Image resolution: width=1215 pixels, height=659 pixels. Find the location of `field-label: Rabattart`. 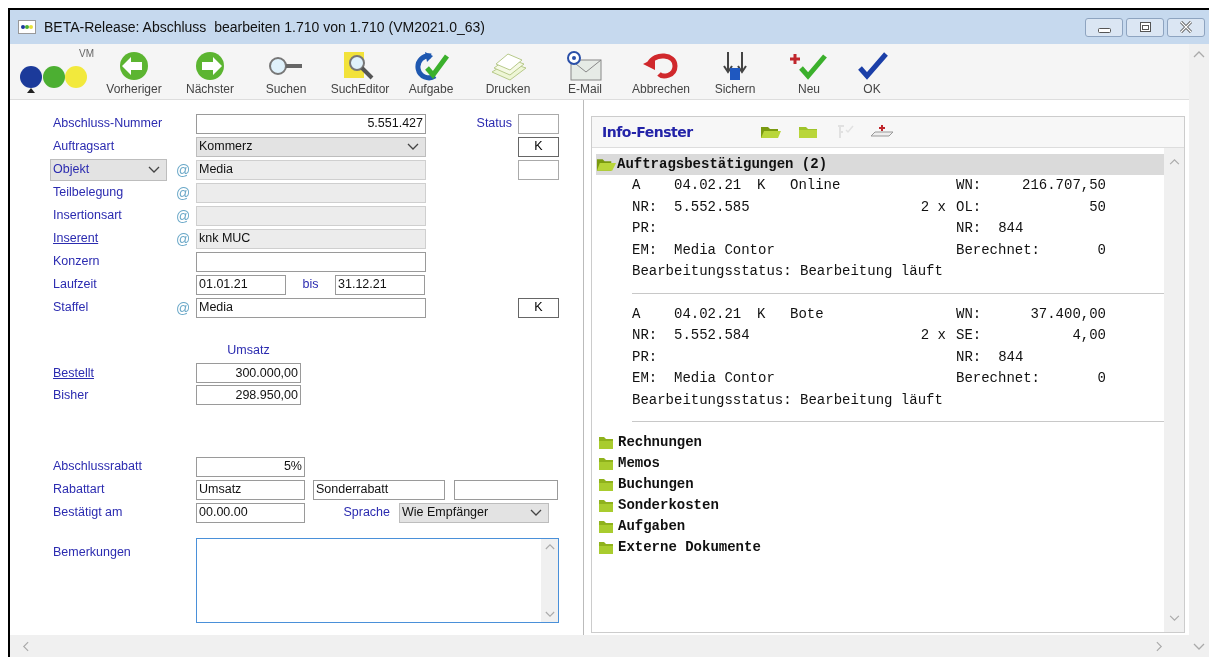

field-label: Rabattart is located at coordinates (79, 490).